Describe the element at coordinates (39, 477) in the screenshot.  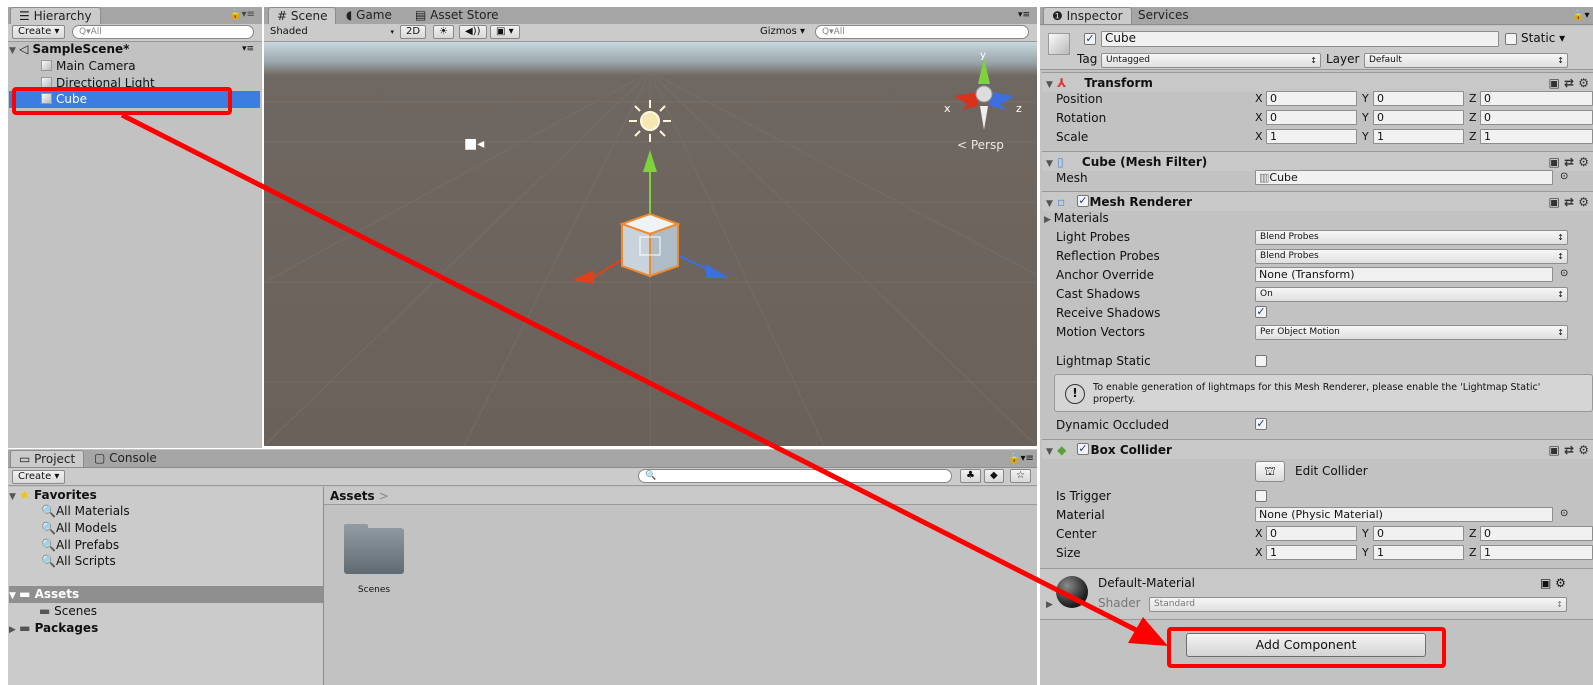
I see `project-create-button: Create ▾` at that location.